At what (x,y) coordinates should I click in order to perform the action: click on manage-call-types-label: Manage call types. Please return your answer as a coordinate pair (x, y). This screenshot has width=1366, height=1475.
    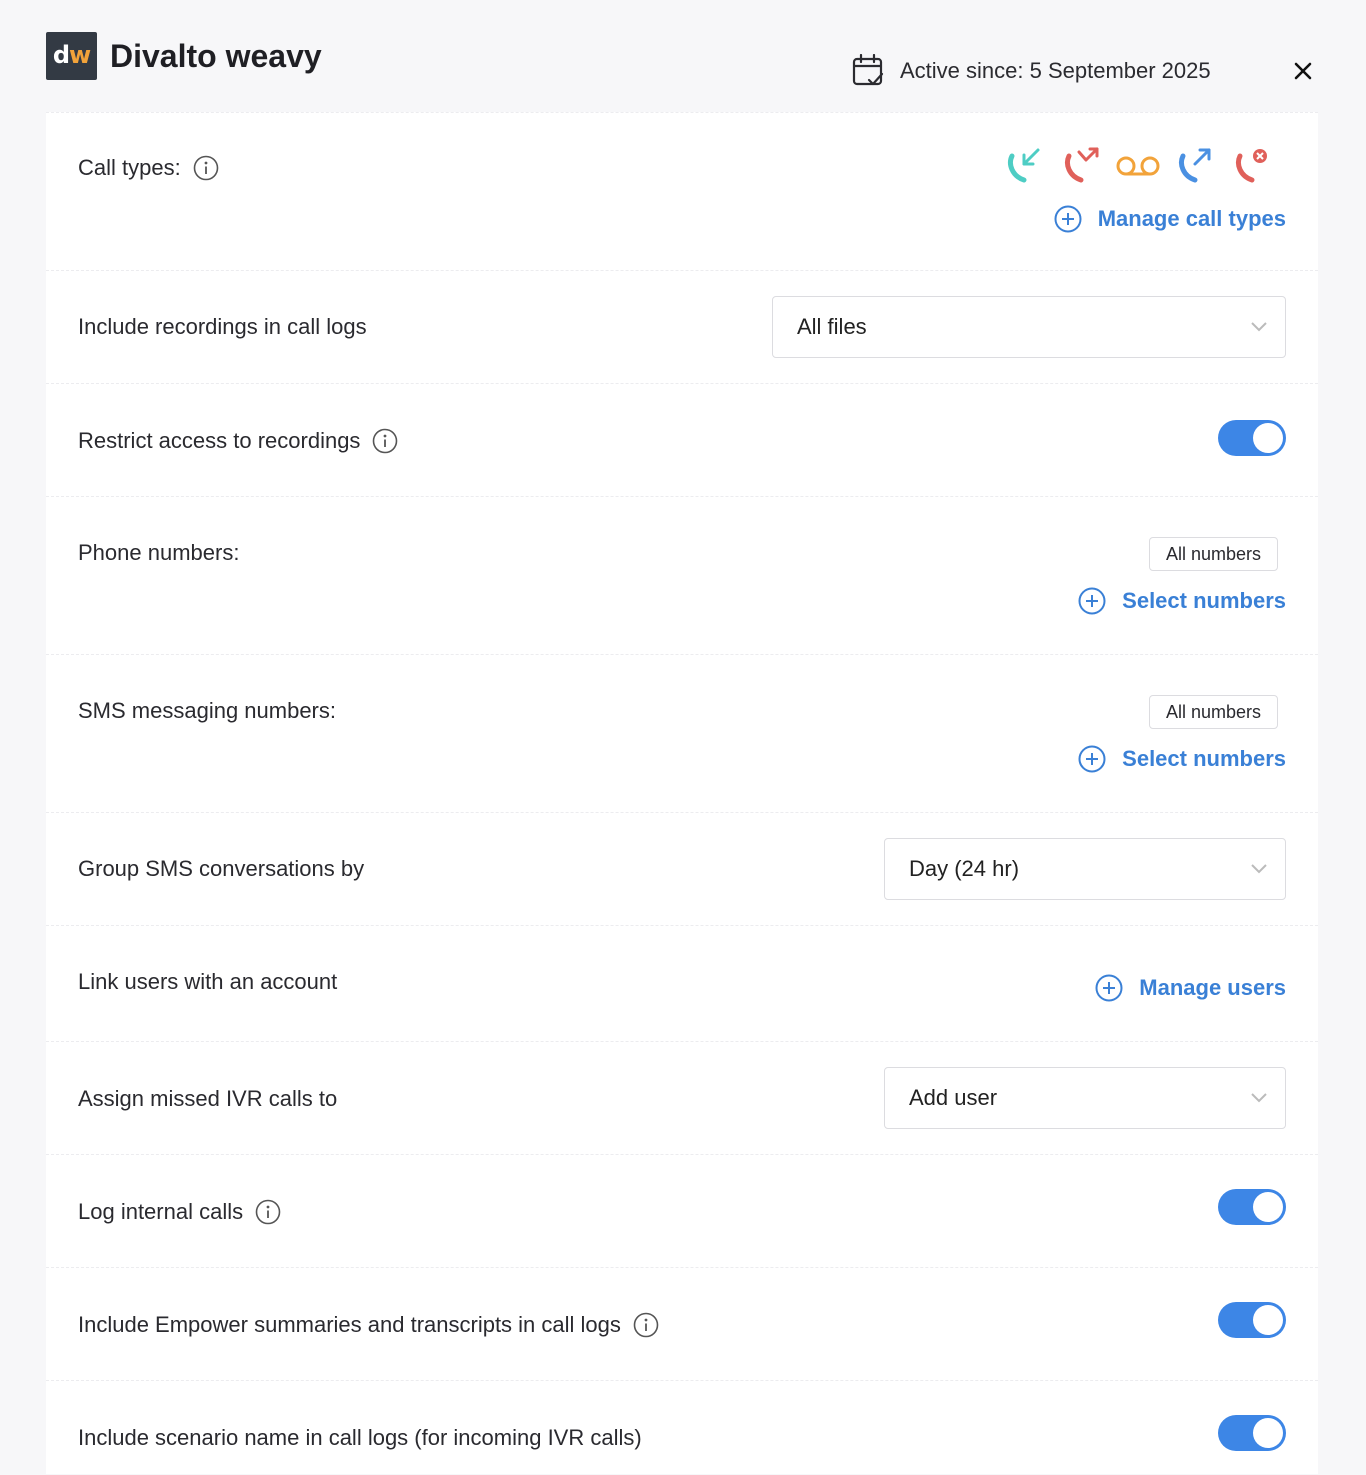
    Looking at the image, I should click on (1192, 219).